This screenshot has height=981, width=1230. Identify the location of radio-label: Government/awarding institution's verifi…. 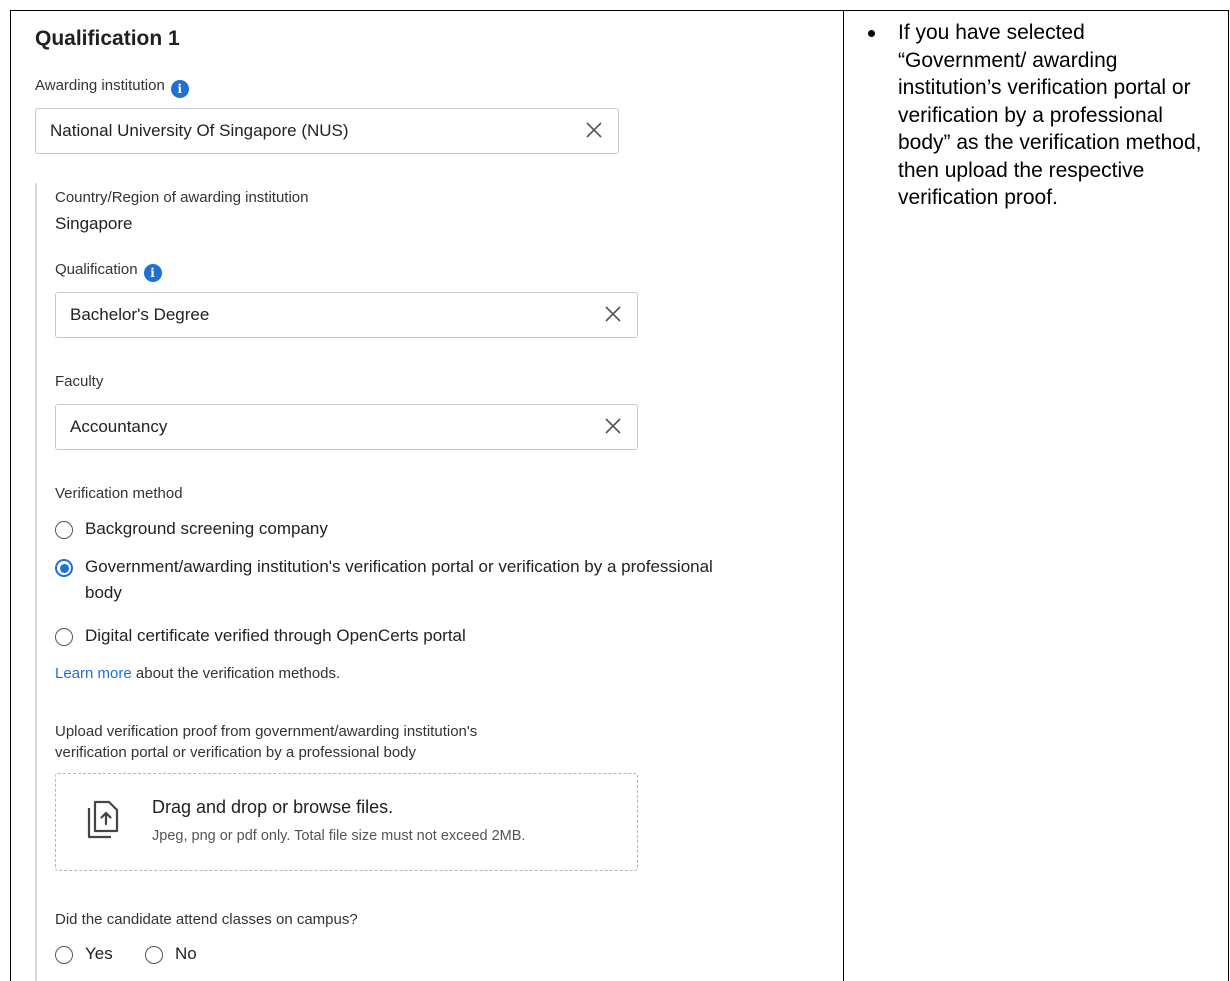
(399, 580).